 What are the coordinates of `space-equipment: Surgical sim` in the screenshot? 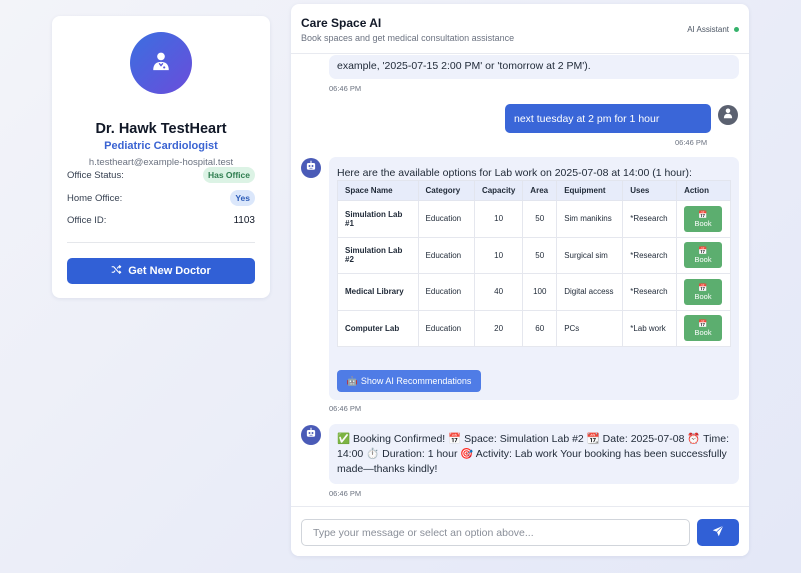 It's located at (590, 255).